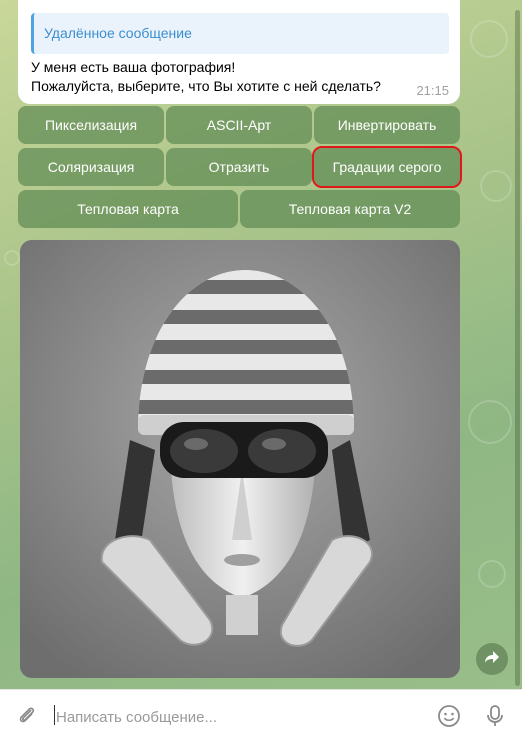  I want to click on smile-icon, so click(449, 716).